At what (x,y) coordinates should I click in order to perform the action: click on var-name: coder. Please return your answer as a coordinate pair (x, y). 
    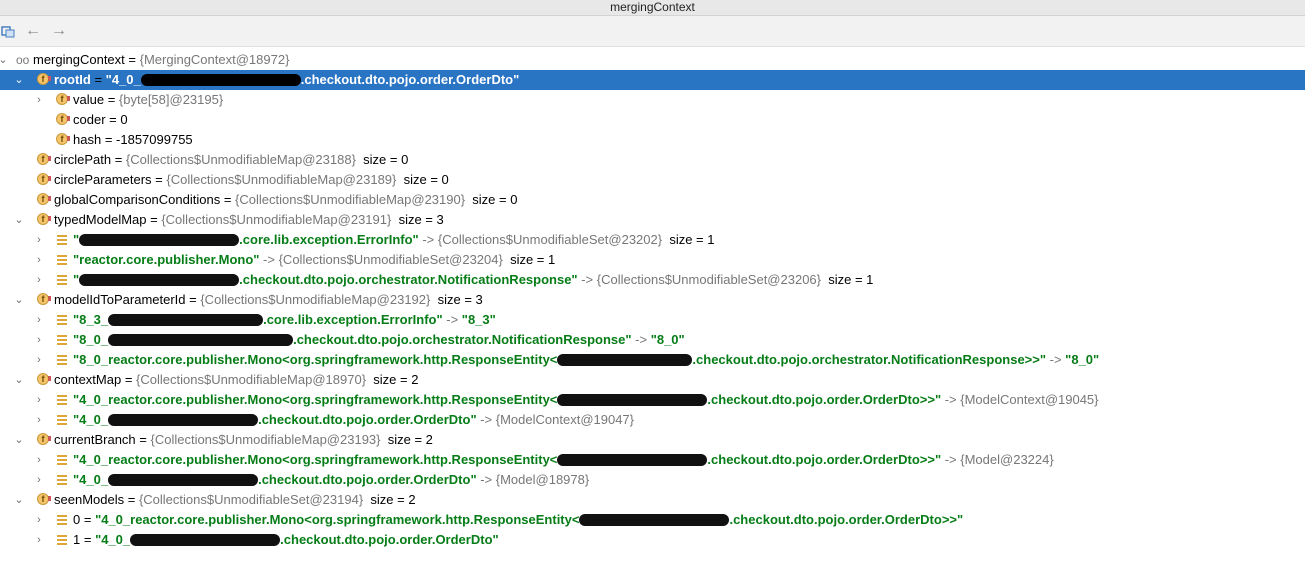
    Looking at the image, I should click on (89, 119).